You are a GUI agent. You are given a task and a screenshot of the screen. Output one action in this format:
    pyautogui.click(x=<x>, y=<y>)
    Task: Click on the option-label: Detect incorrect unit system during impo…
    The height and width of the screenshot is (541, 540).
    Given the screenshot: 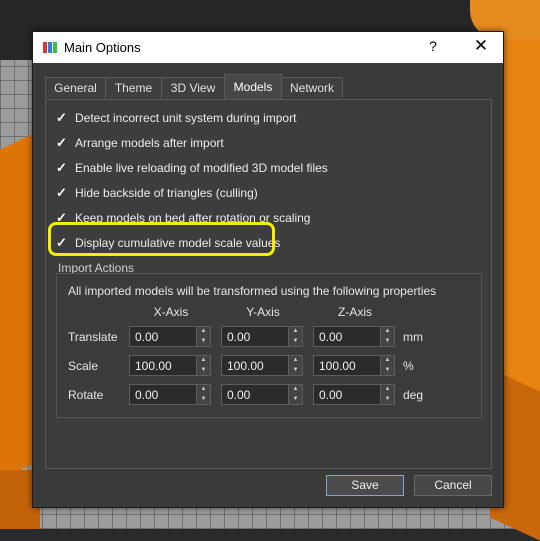 What is the action you would take?
    pyautogui.click(x=186, y=118)
    